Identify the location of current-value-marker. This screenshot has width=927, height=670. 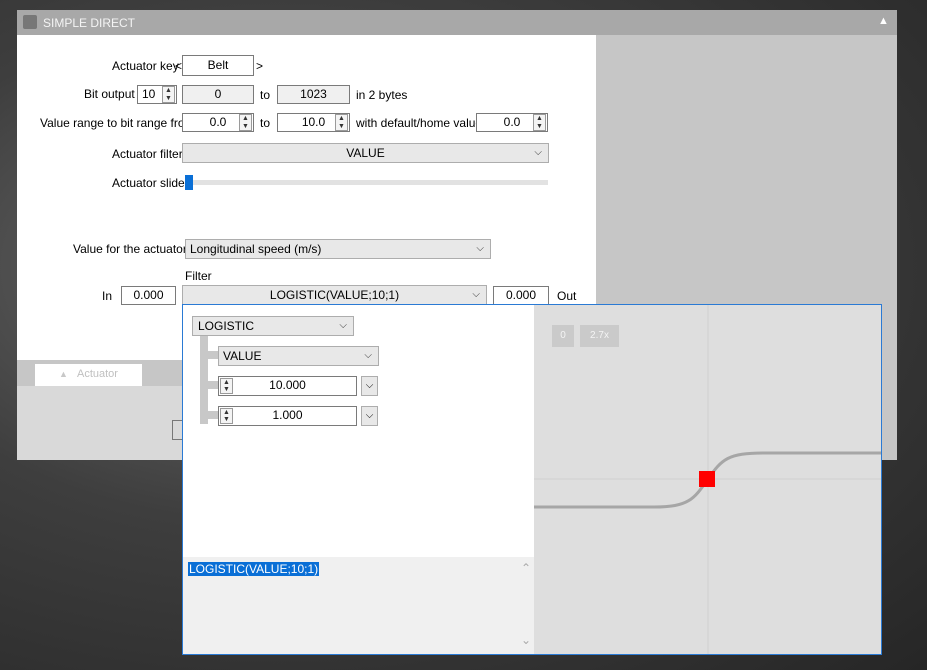
(707, 479).